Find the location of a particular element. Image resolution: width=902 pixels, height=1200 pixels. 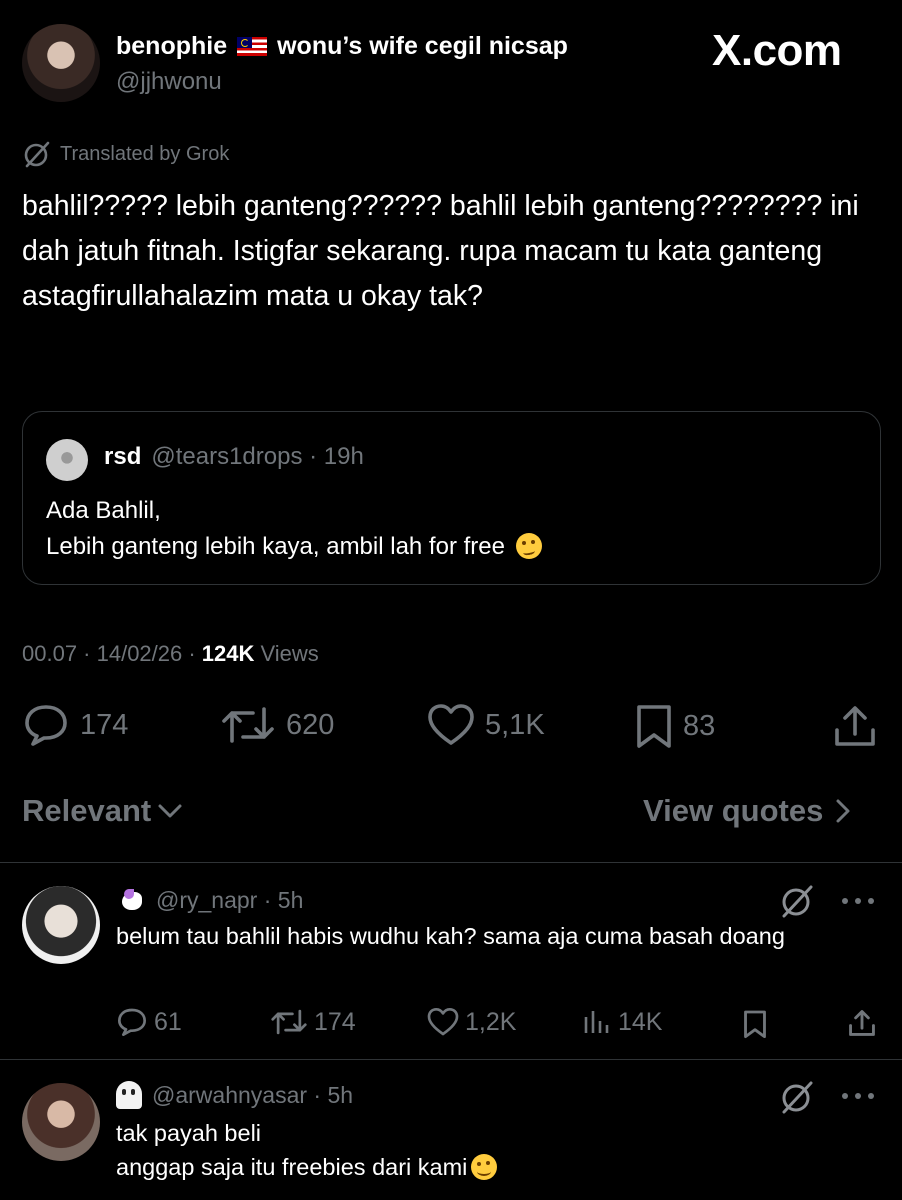

reply-repost-count: 174 is located at coordinates (335, 1021).